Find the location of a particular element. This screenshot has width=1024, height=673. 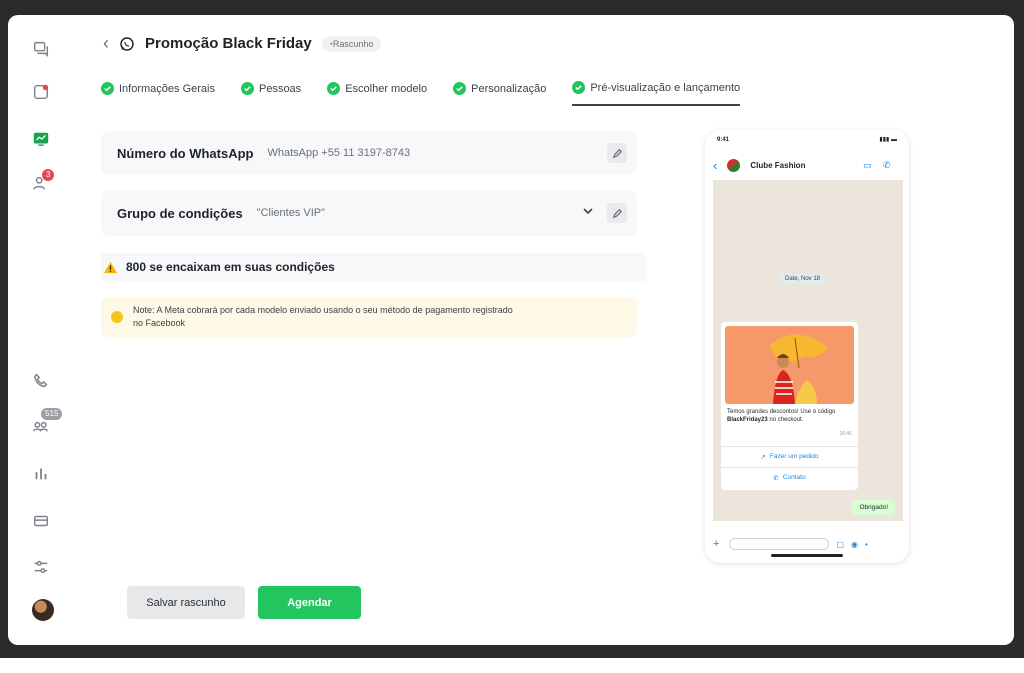

user-avatar is located at coordinates (43, 610).